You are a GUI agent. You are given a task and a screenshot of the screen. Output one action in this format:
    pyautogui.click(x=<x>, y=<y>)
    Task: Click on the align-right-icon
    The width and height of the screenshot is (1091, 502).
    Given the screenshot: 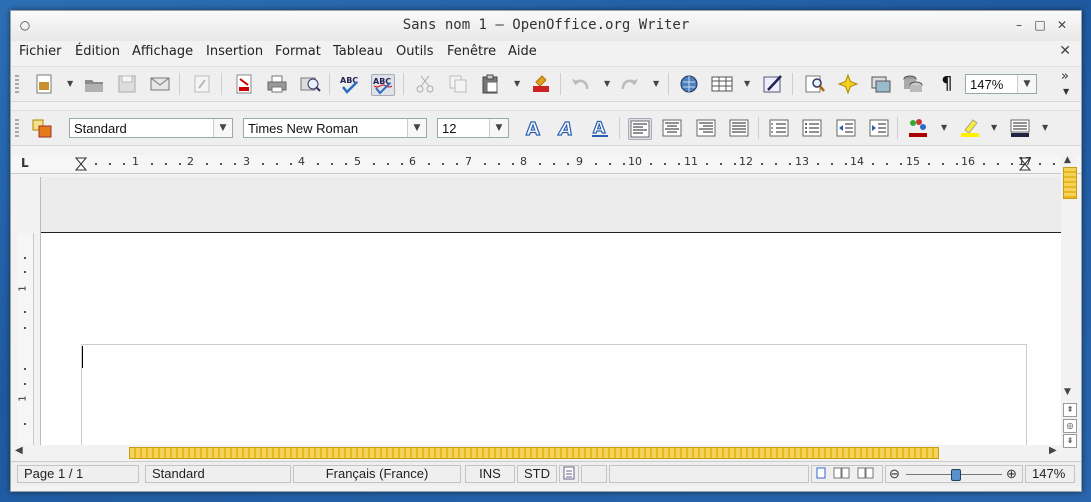 What is the action you would take?
    pyautogui.click(x=706, y=128)
    